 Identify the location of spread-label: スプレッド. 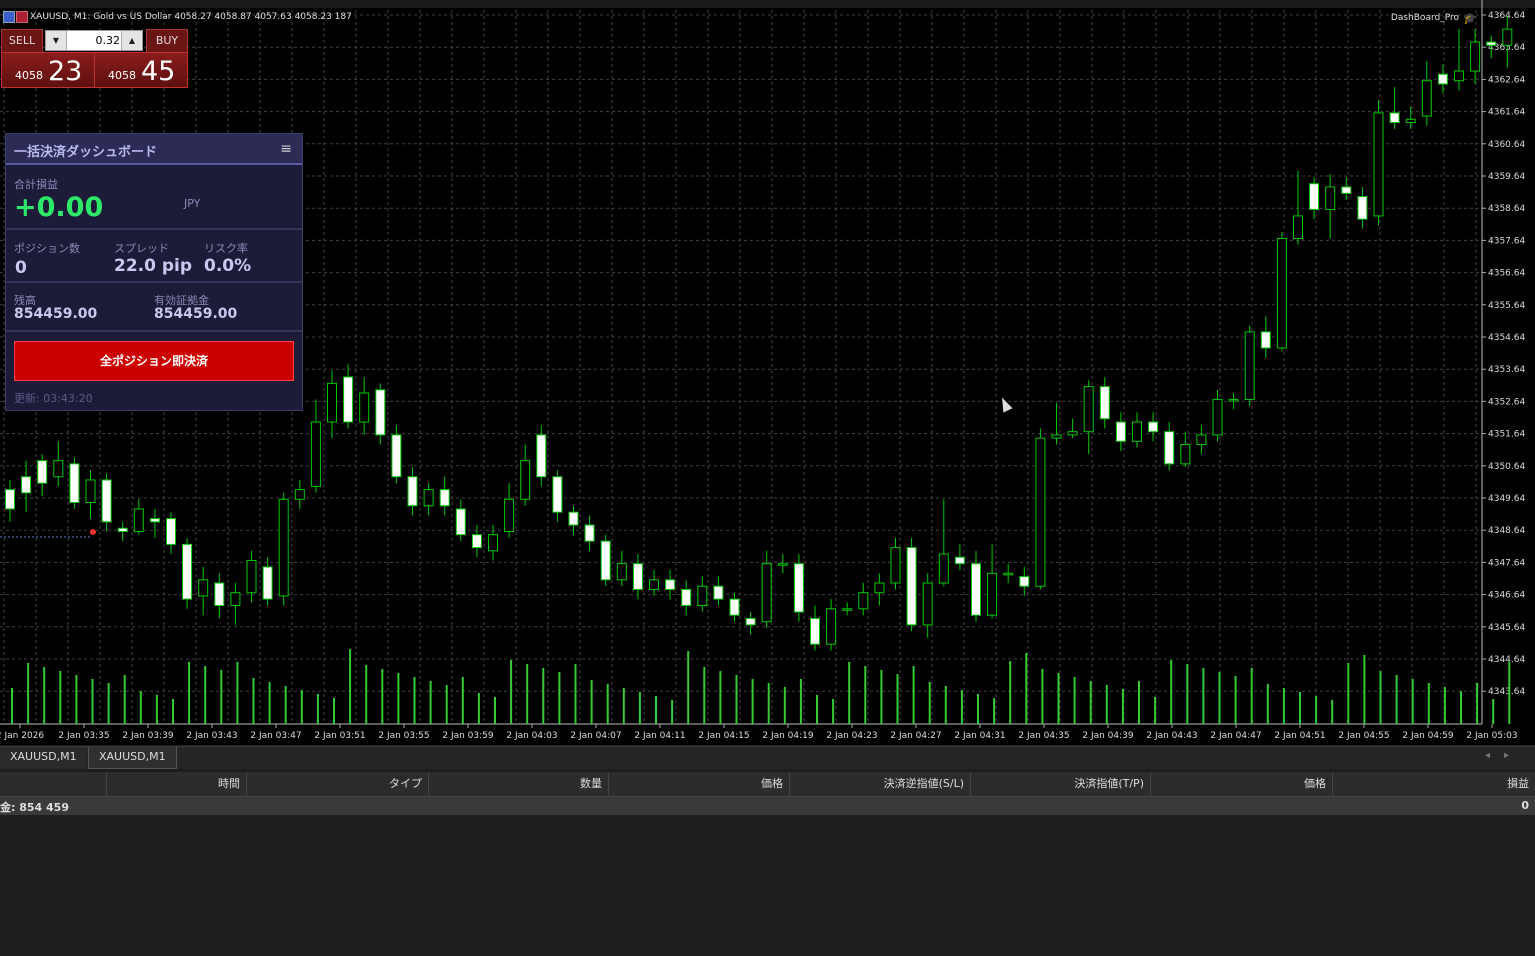
(141, 248).